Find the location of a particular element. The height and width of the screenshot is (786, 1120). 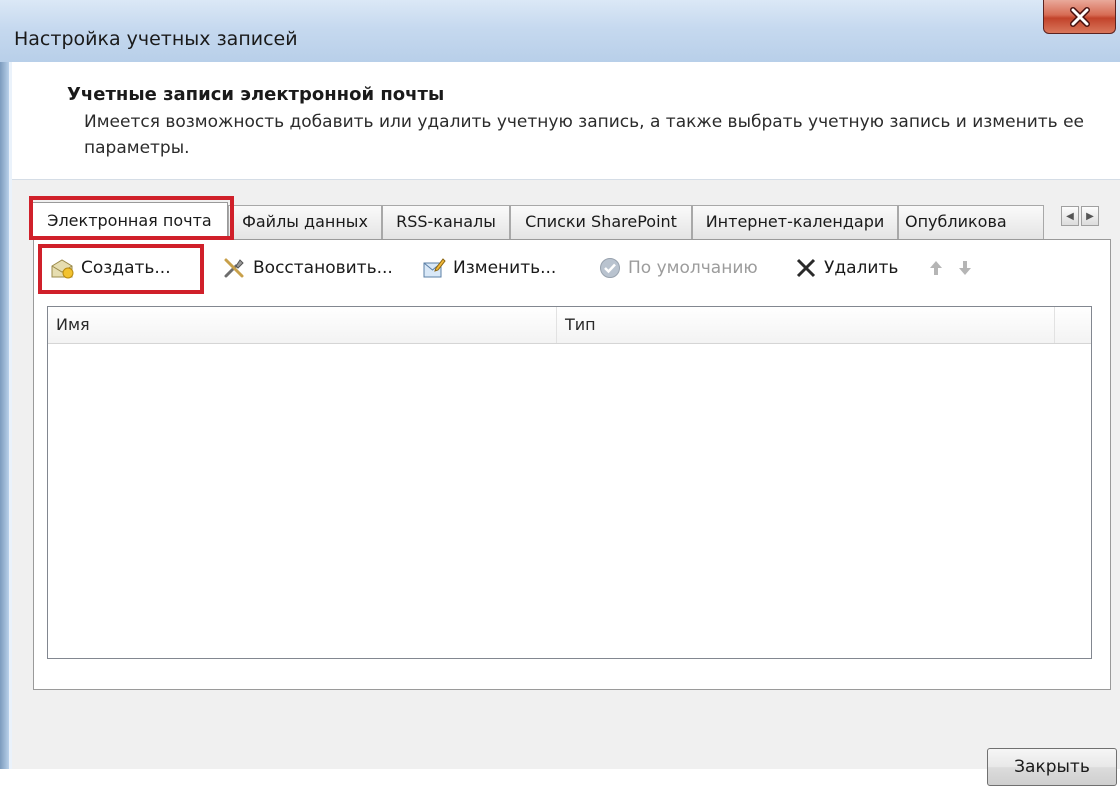

tab-scroll-left-button: ◀ is located at coordinates (1070, 216).